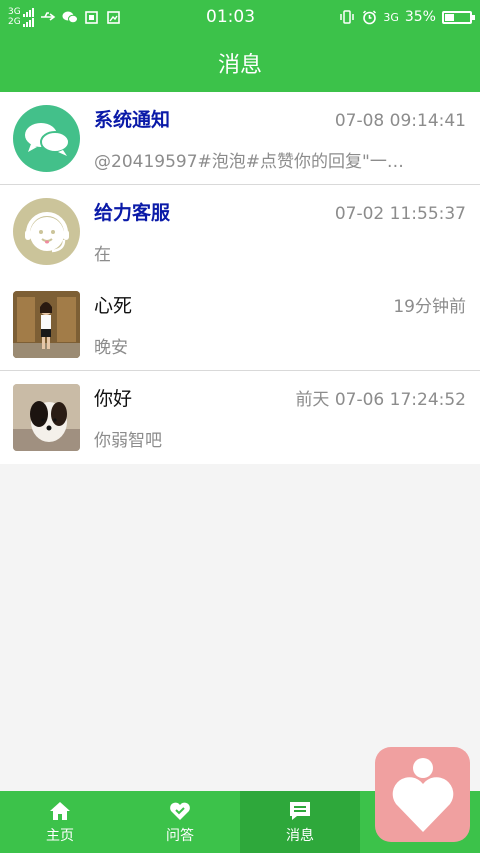 Image resolution: width=480 pixels, height=853 pixels. Describe the element at coordinates (429, 307) in the screenshot. I see `message-time: 19分钟前` at that location.